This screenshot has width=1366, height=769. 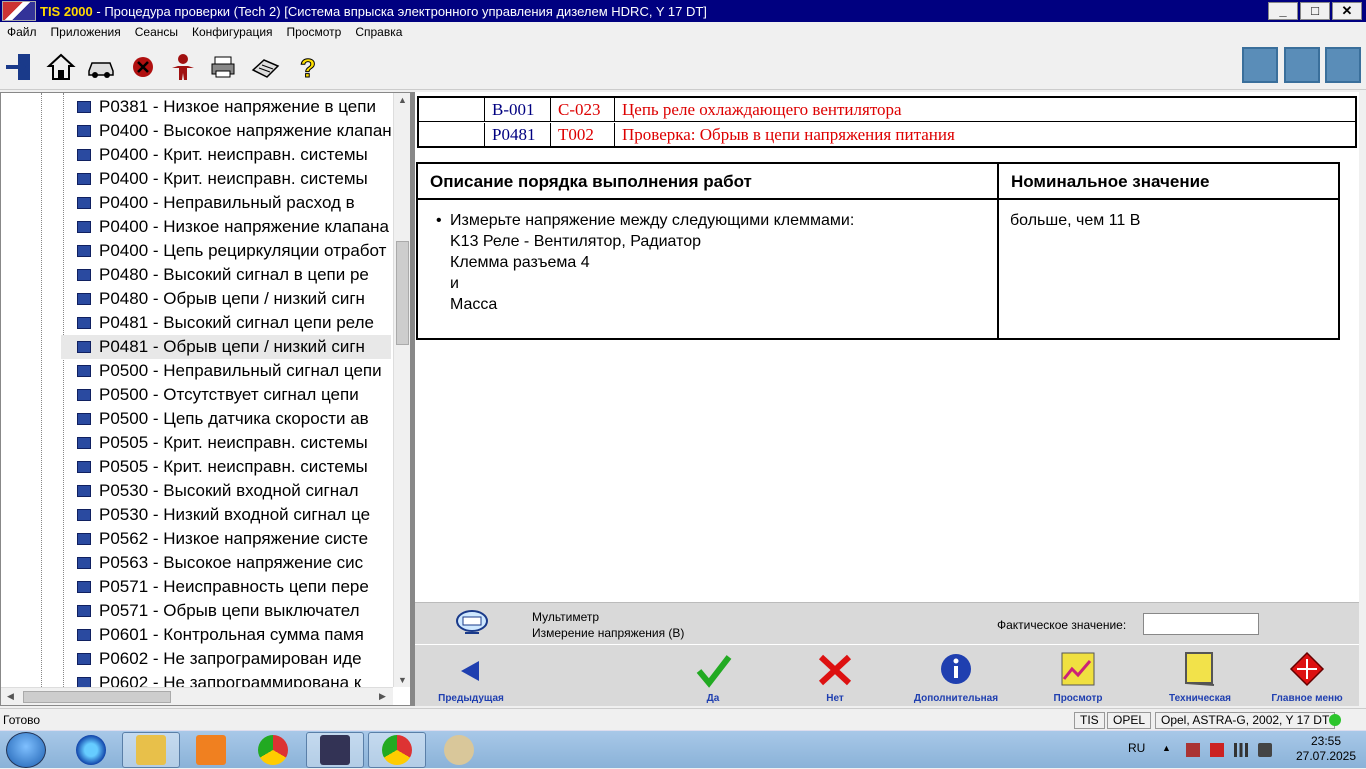 What do you see at coordinates (314, 32) in the screenshot?
I see `menu-view: Просмотр` at bounding box center [314, 32].